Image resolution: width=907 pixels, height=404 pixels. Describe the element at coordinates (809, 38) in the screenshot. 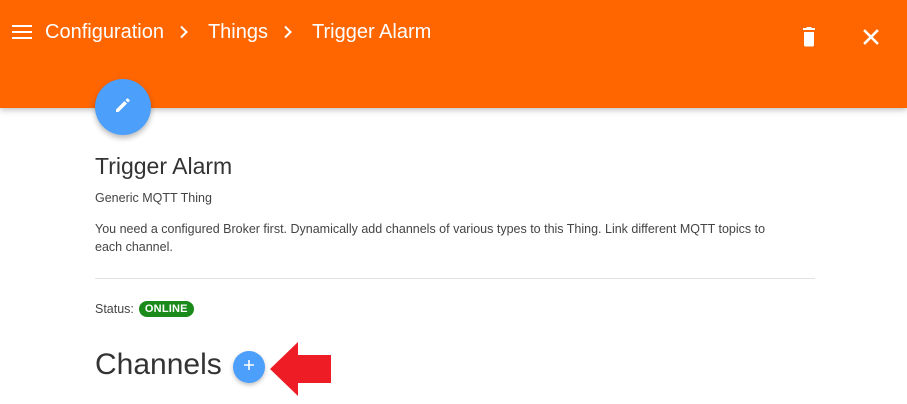

I see `trash-icon` at that location.